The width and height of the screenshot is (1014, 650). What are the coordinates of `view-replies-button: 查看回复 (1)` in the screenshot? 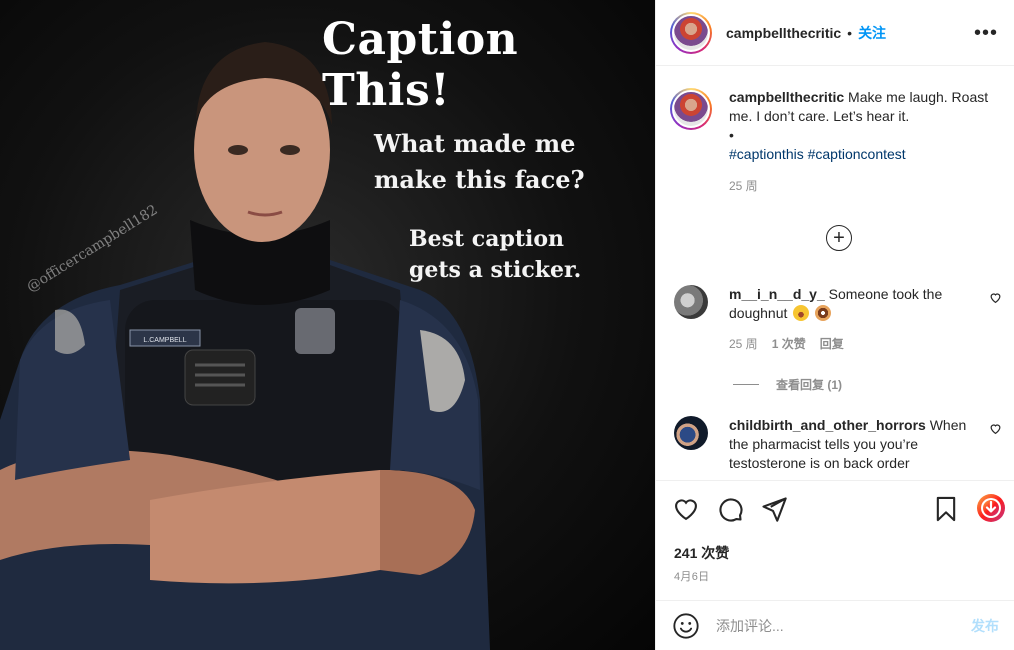 It's located at (787, 384).